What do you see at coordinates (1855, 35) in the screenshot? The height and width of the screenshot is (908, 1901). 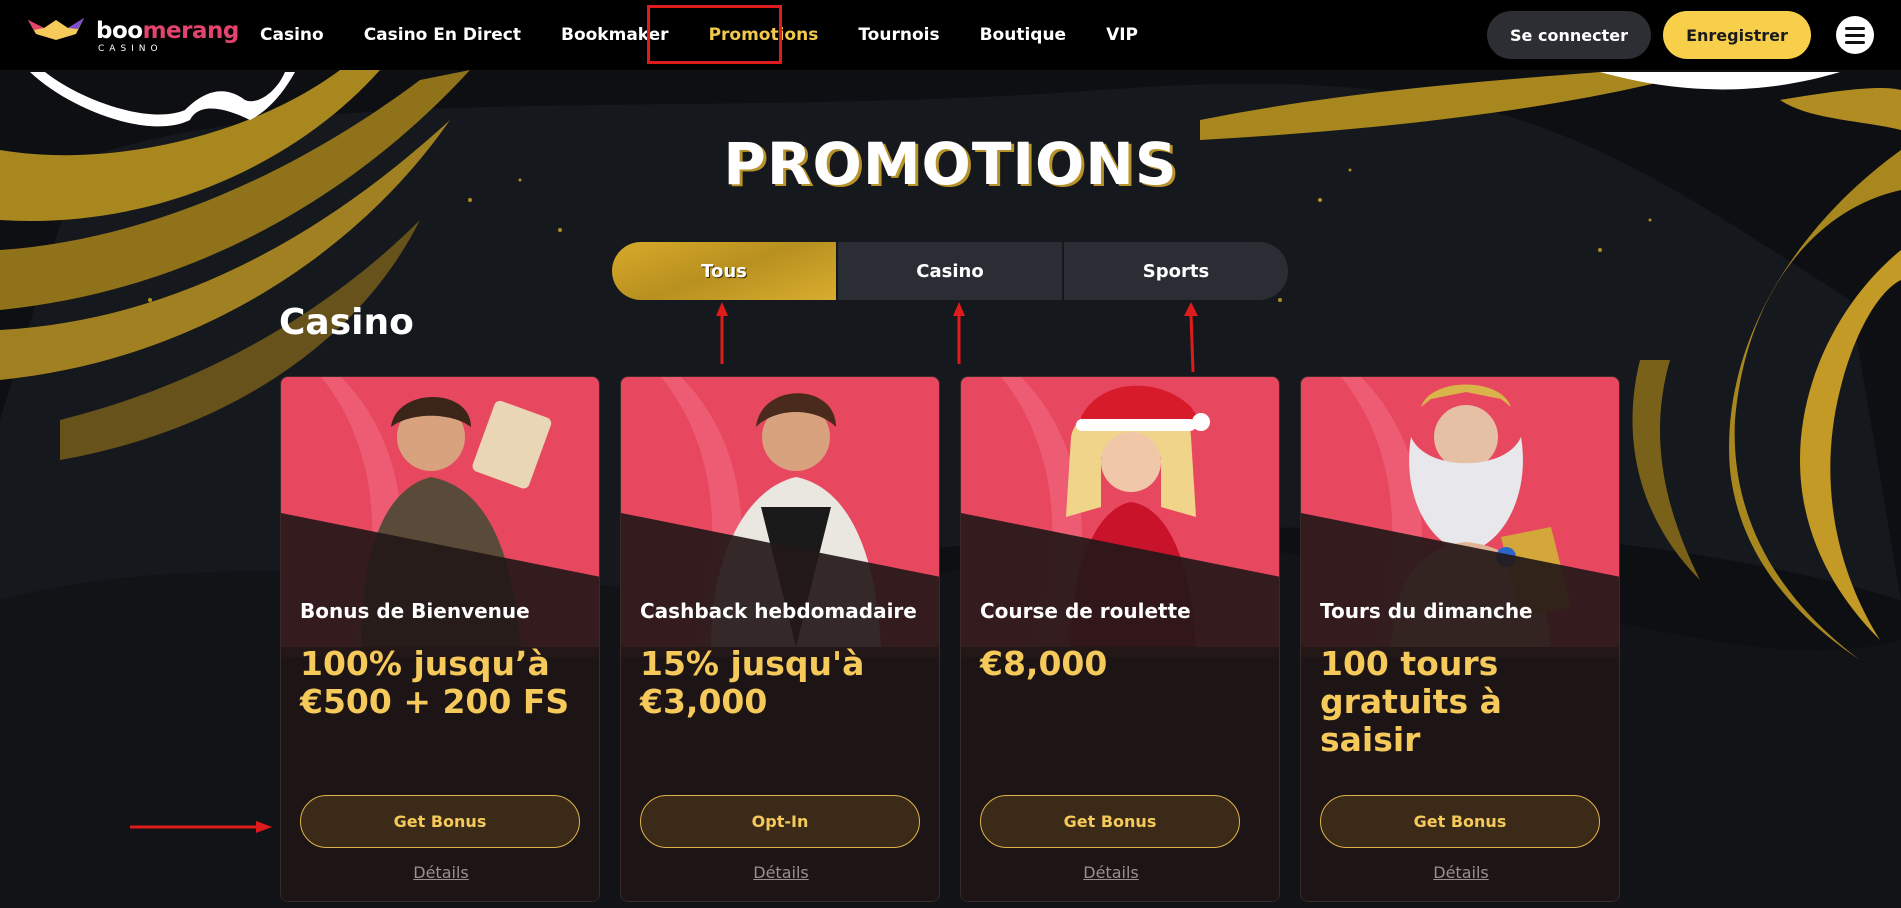 I see `hamburger-icon` at bounding box center [1855, 35].